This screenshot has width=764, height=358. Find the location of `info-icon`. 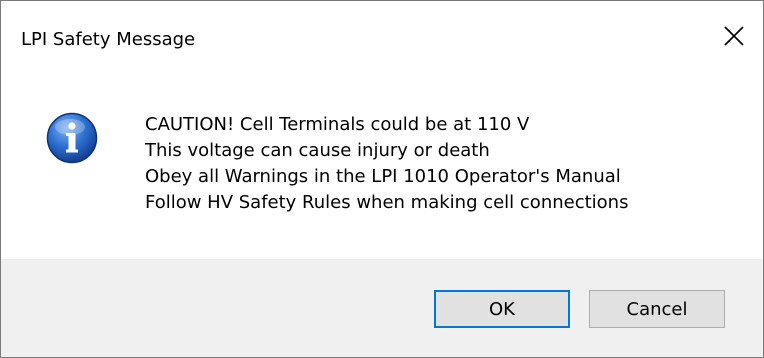

info-icon is located at coordinates (72, 138).